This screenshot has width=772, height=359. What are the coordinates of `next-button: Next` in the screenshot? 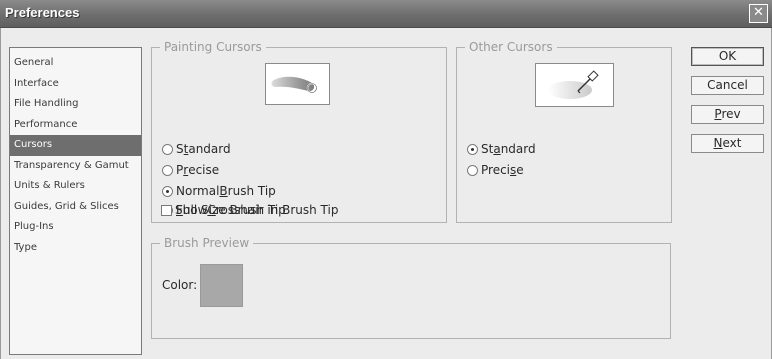 It's located at (727, 143).